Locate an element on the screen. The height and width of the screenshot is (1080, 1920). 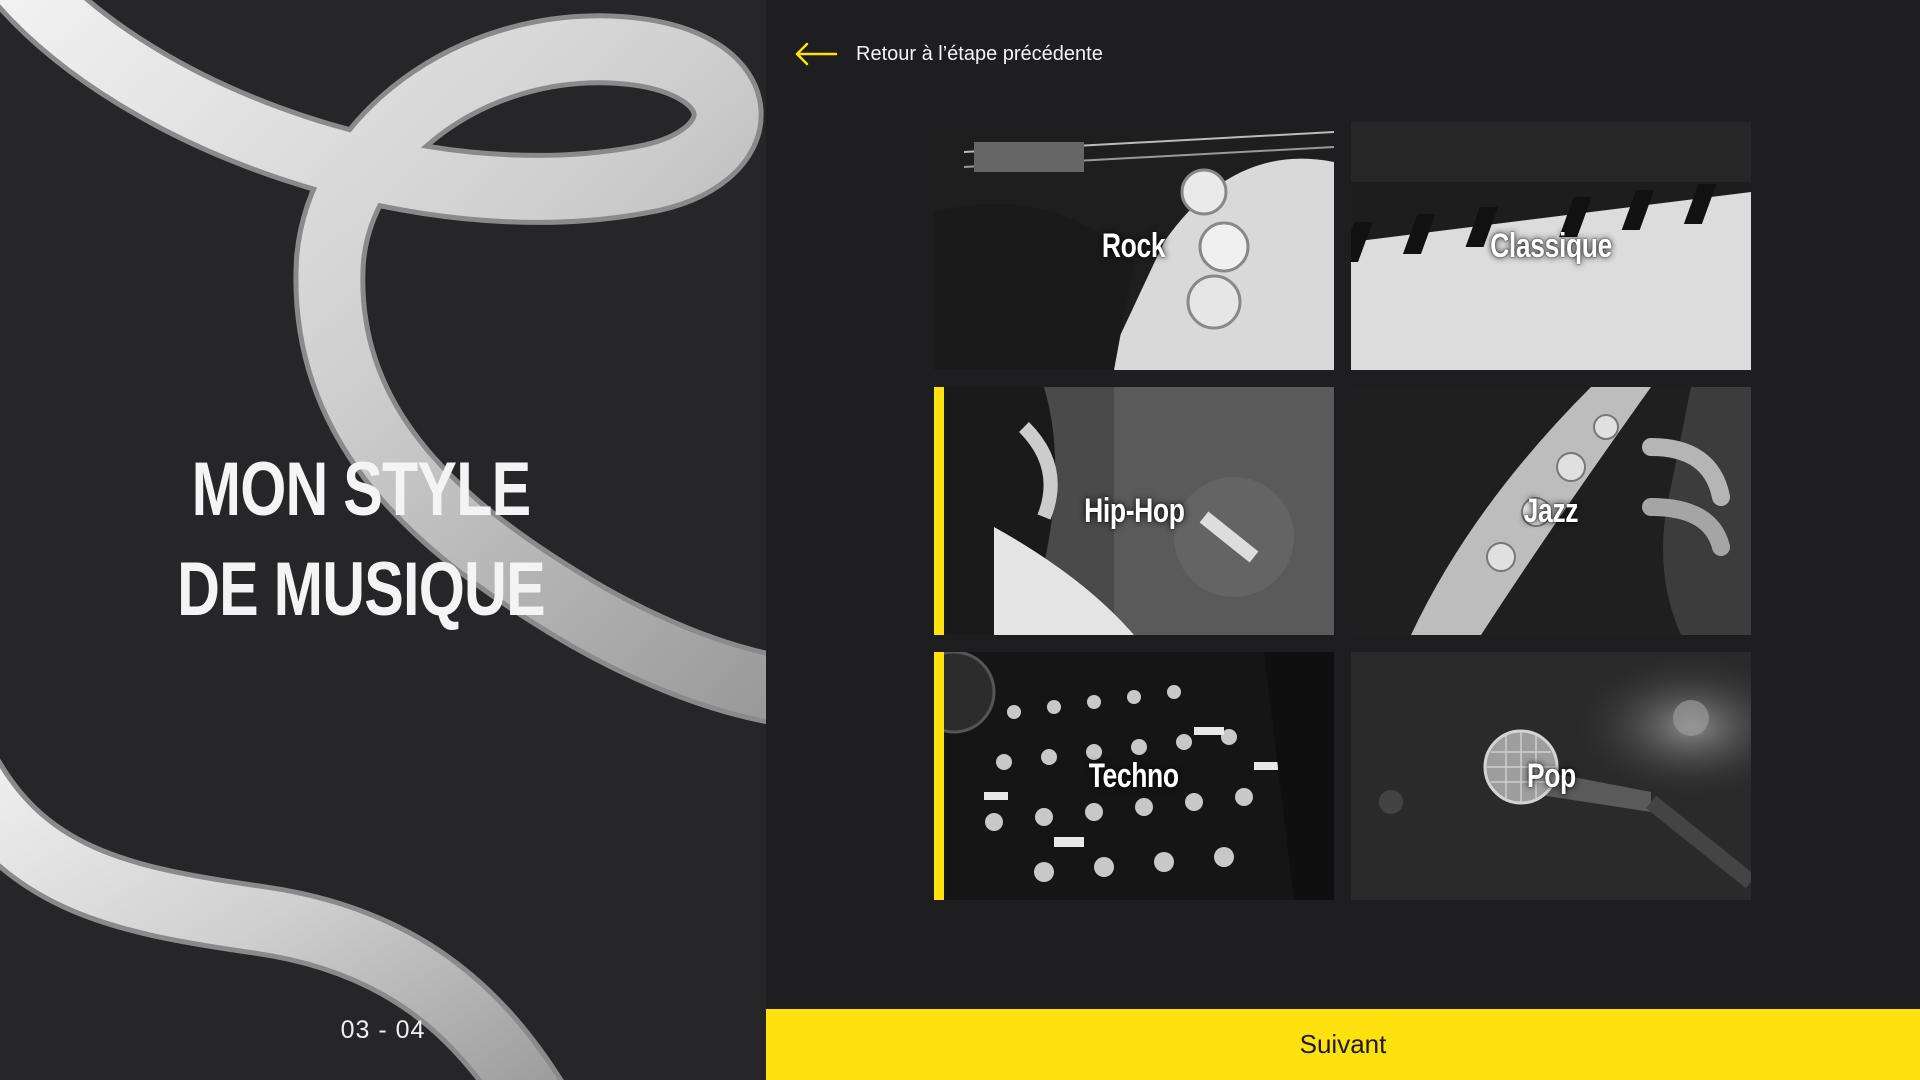
genre-card-hip-hop: Hip-Hop is located at coordinates (1134, 511).